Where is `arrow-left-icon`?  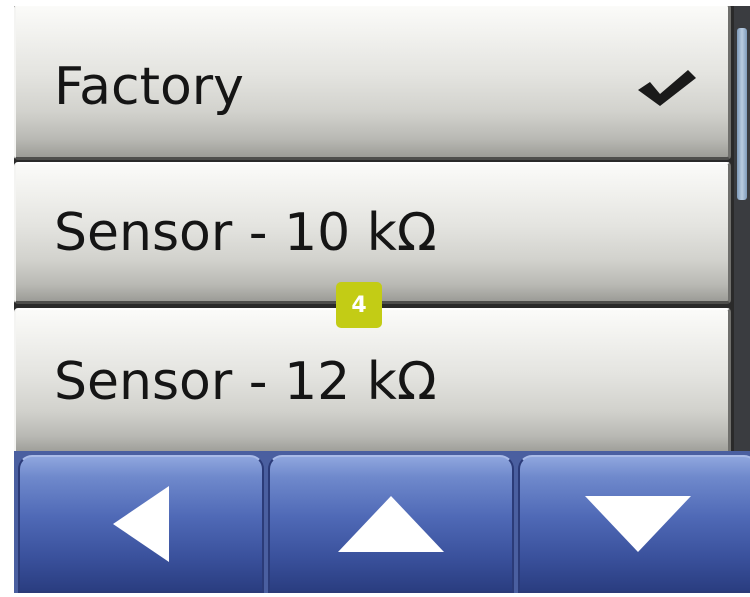
arrow-left-icon is located at coordinates (141, 524).